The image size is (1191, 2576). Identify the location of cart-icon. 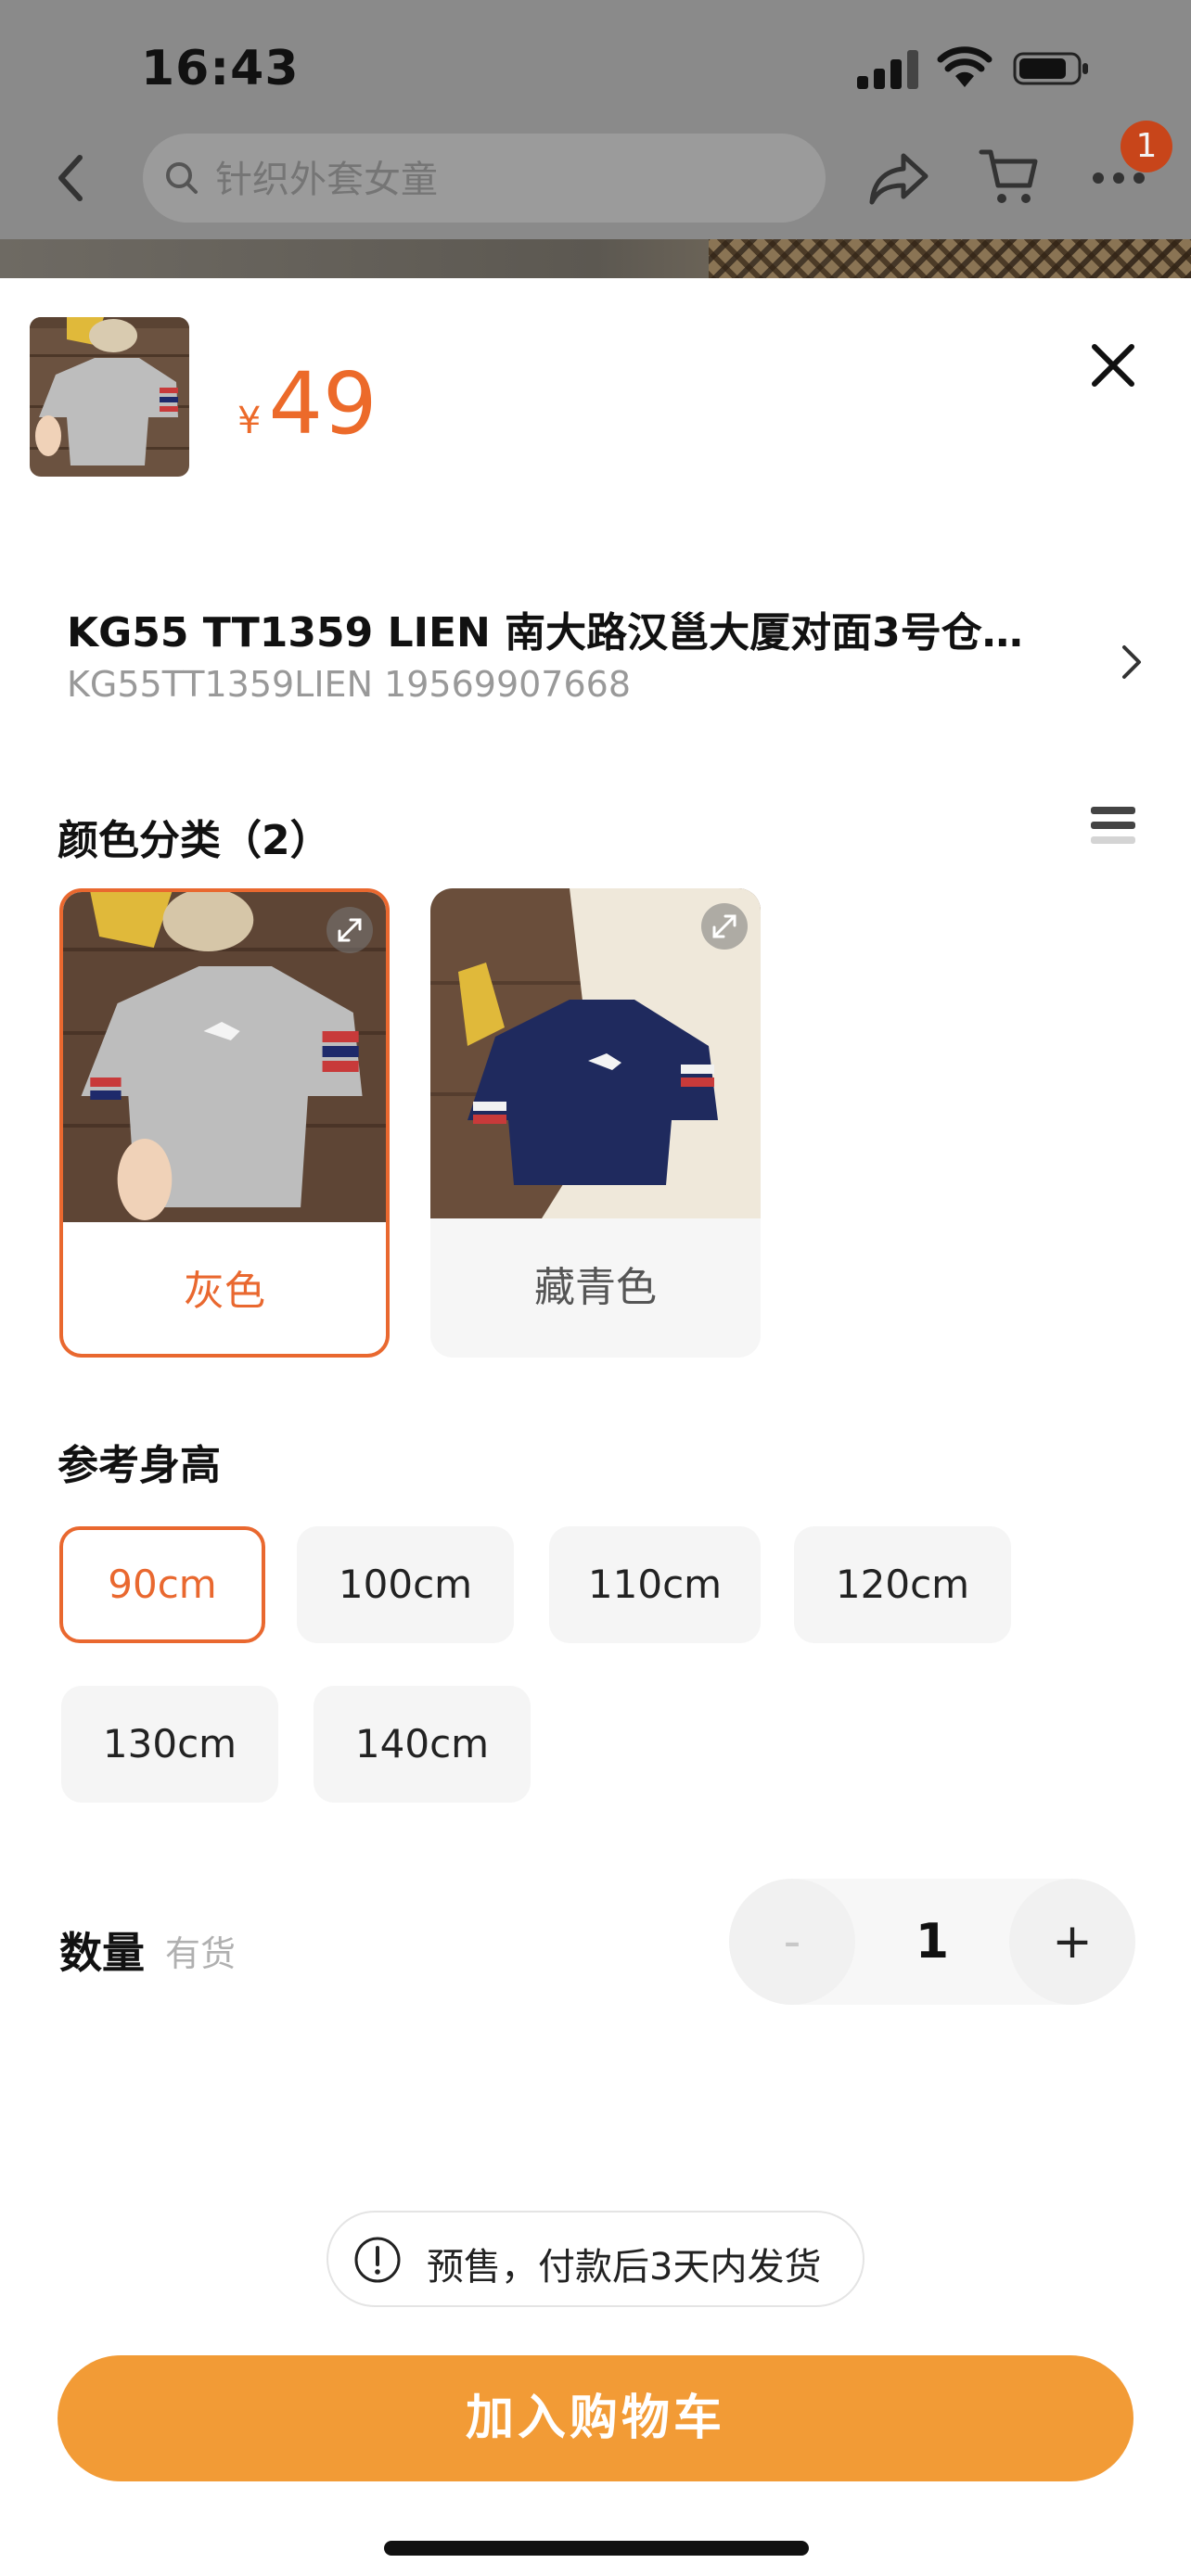
(1010, 176).